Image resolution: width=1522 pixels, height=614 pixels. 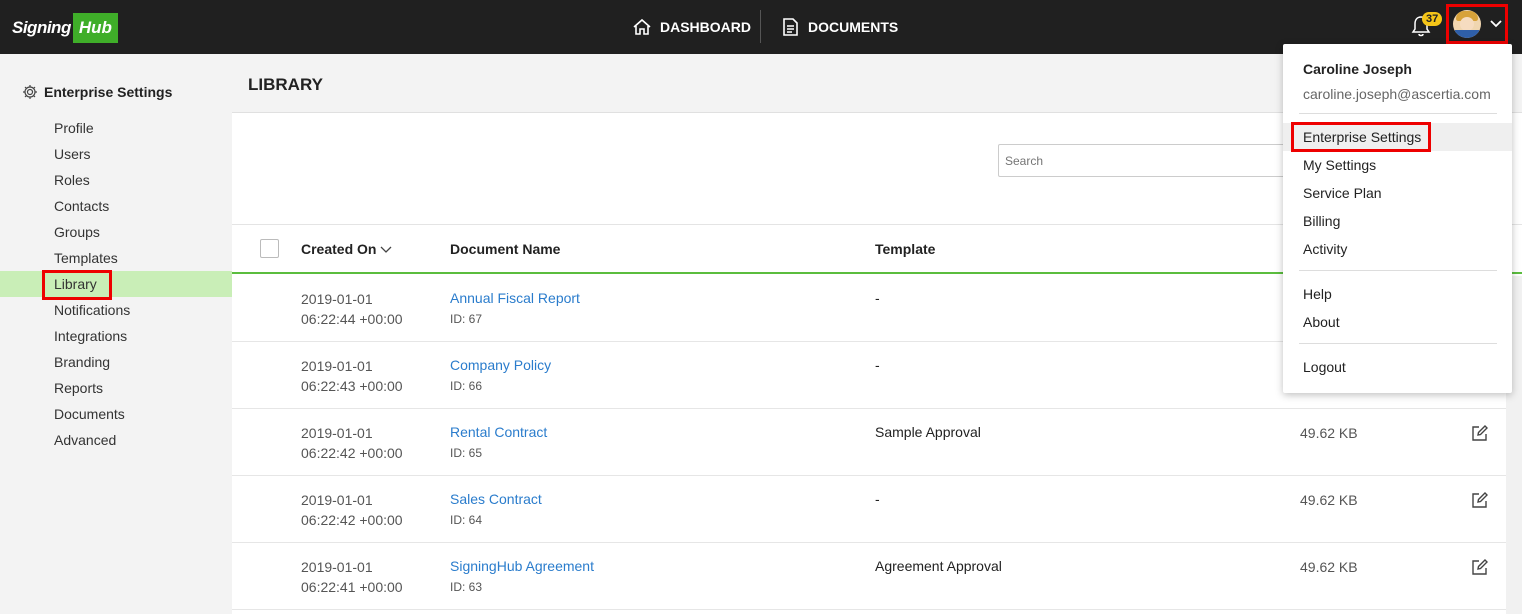 I want to click on gear-icon, so click(x=30, y=92).